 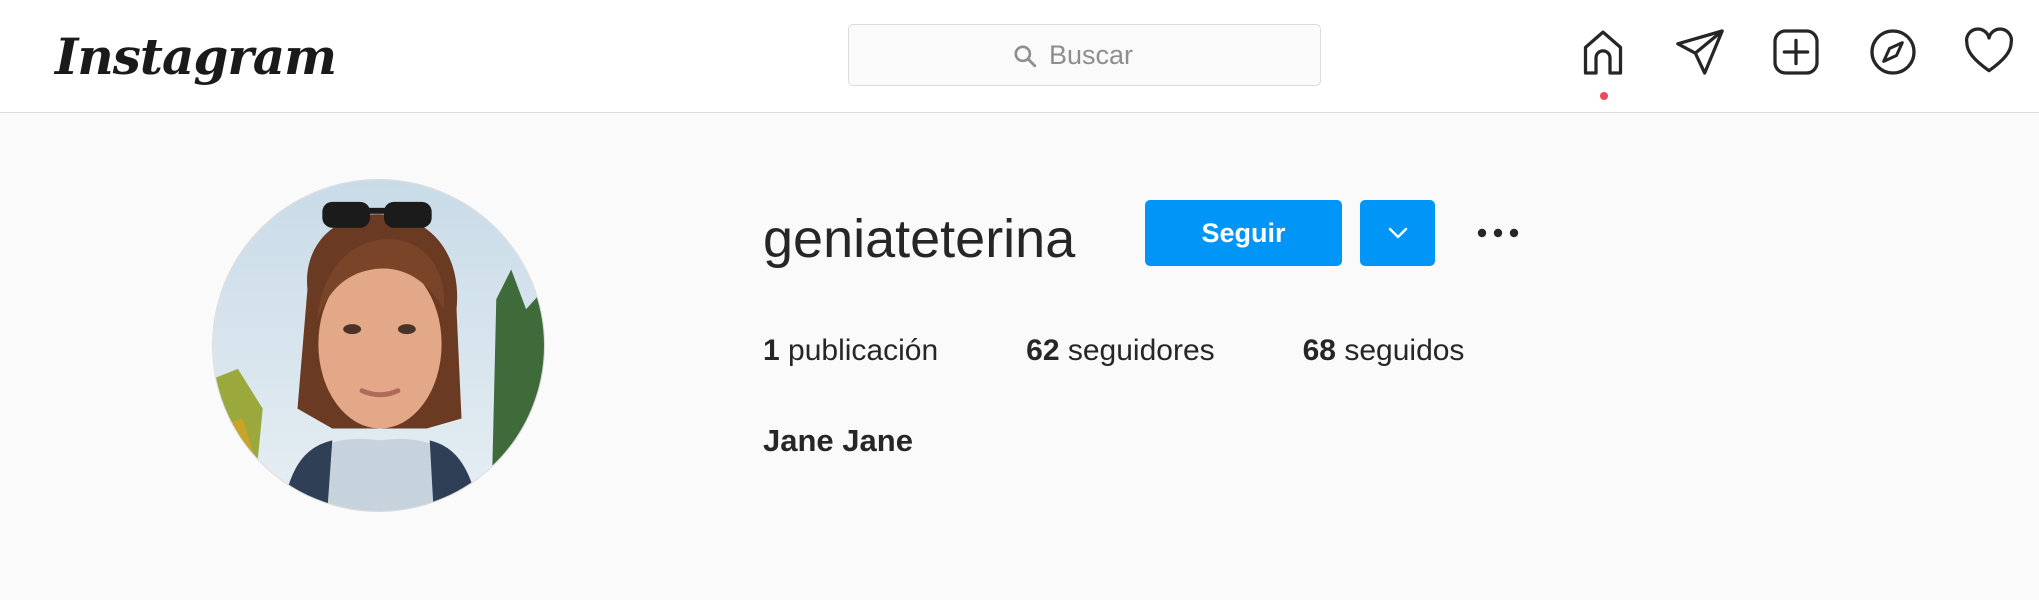 I want to click on direct-messages-button, so click(x=1700, y=55).